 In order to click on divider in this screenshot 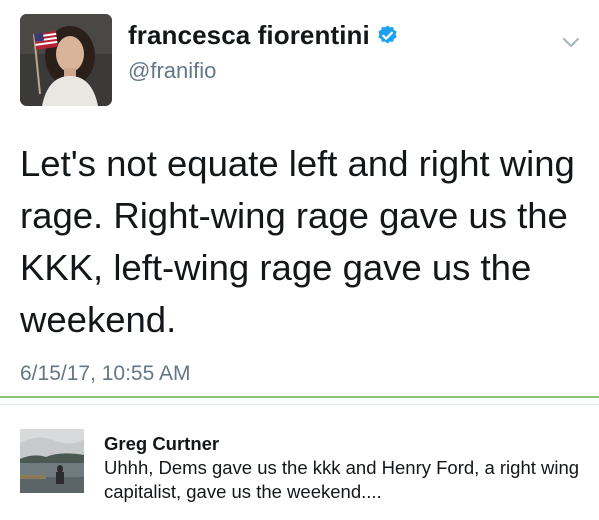, I will do `click(299, 397)`.